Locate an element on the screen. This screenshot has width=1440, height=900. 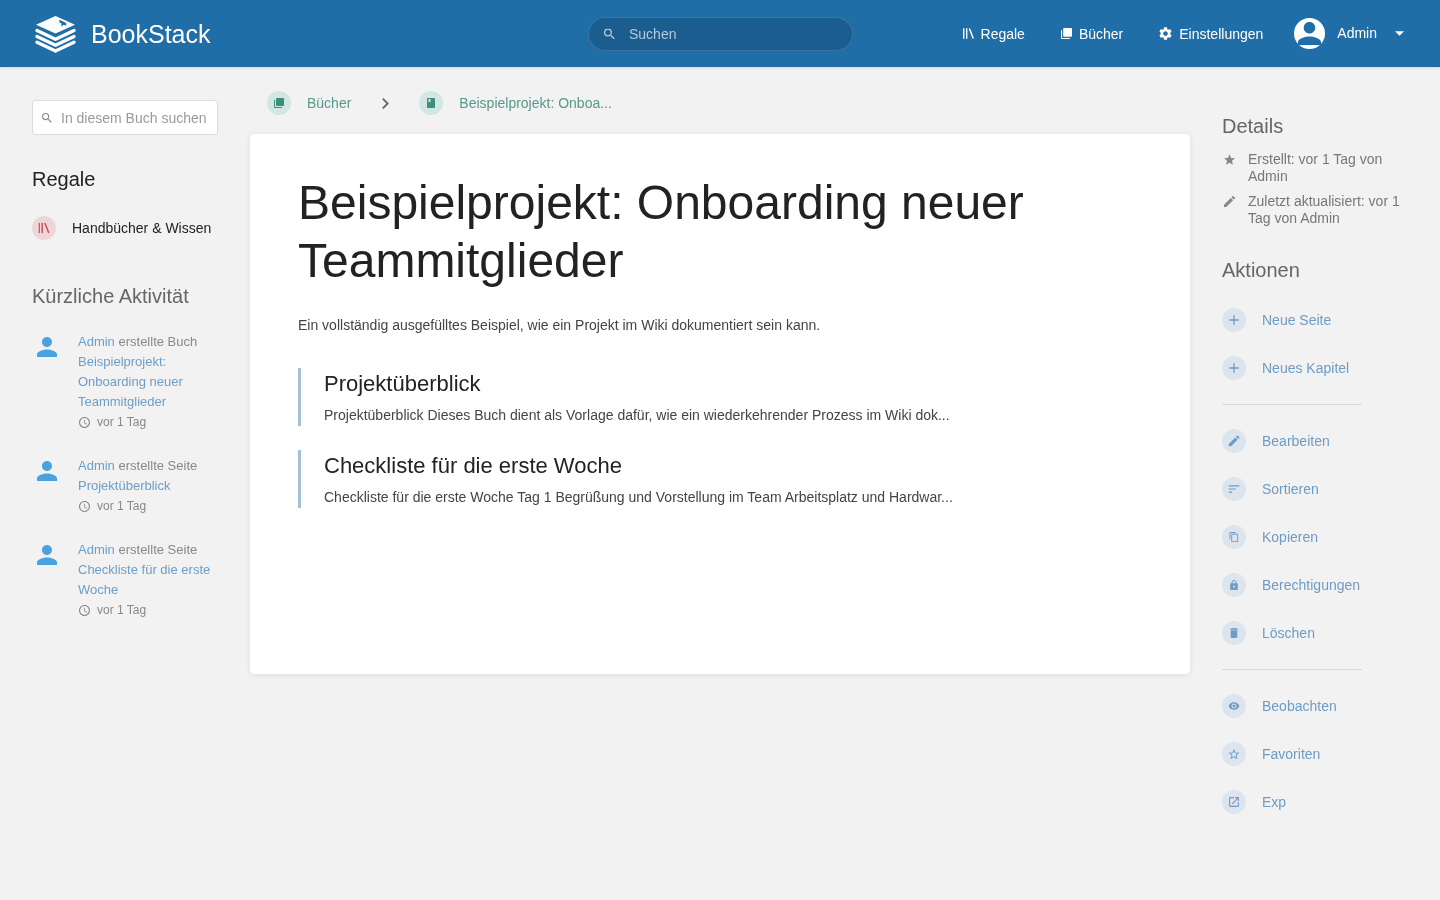
activity-text: Admin erstellte Buch is located at coordinates (138, 342).